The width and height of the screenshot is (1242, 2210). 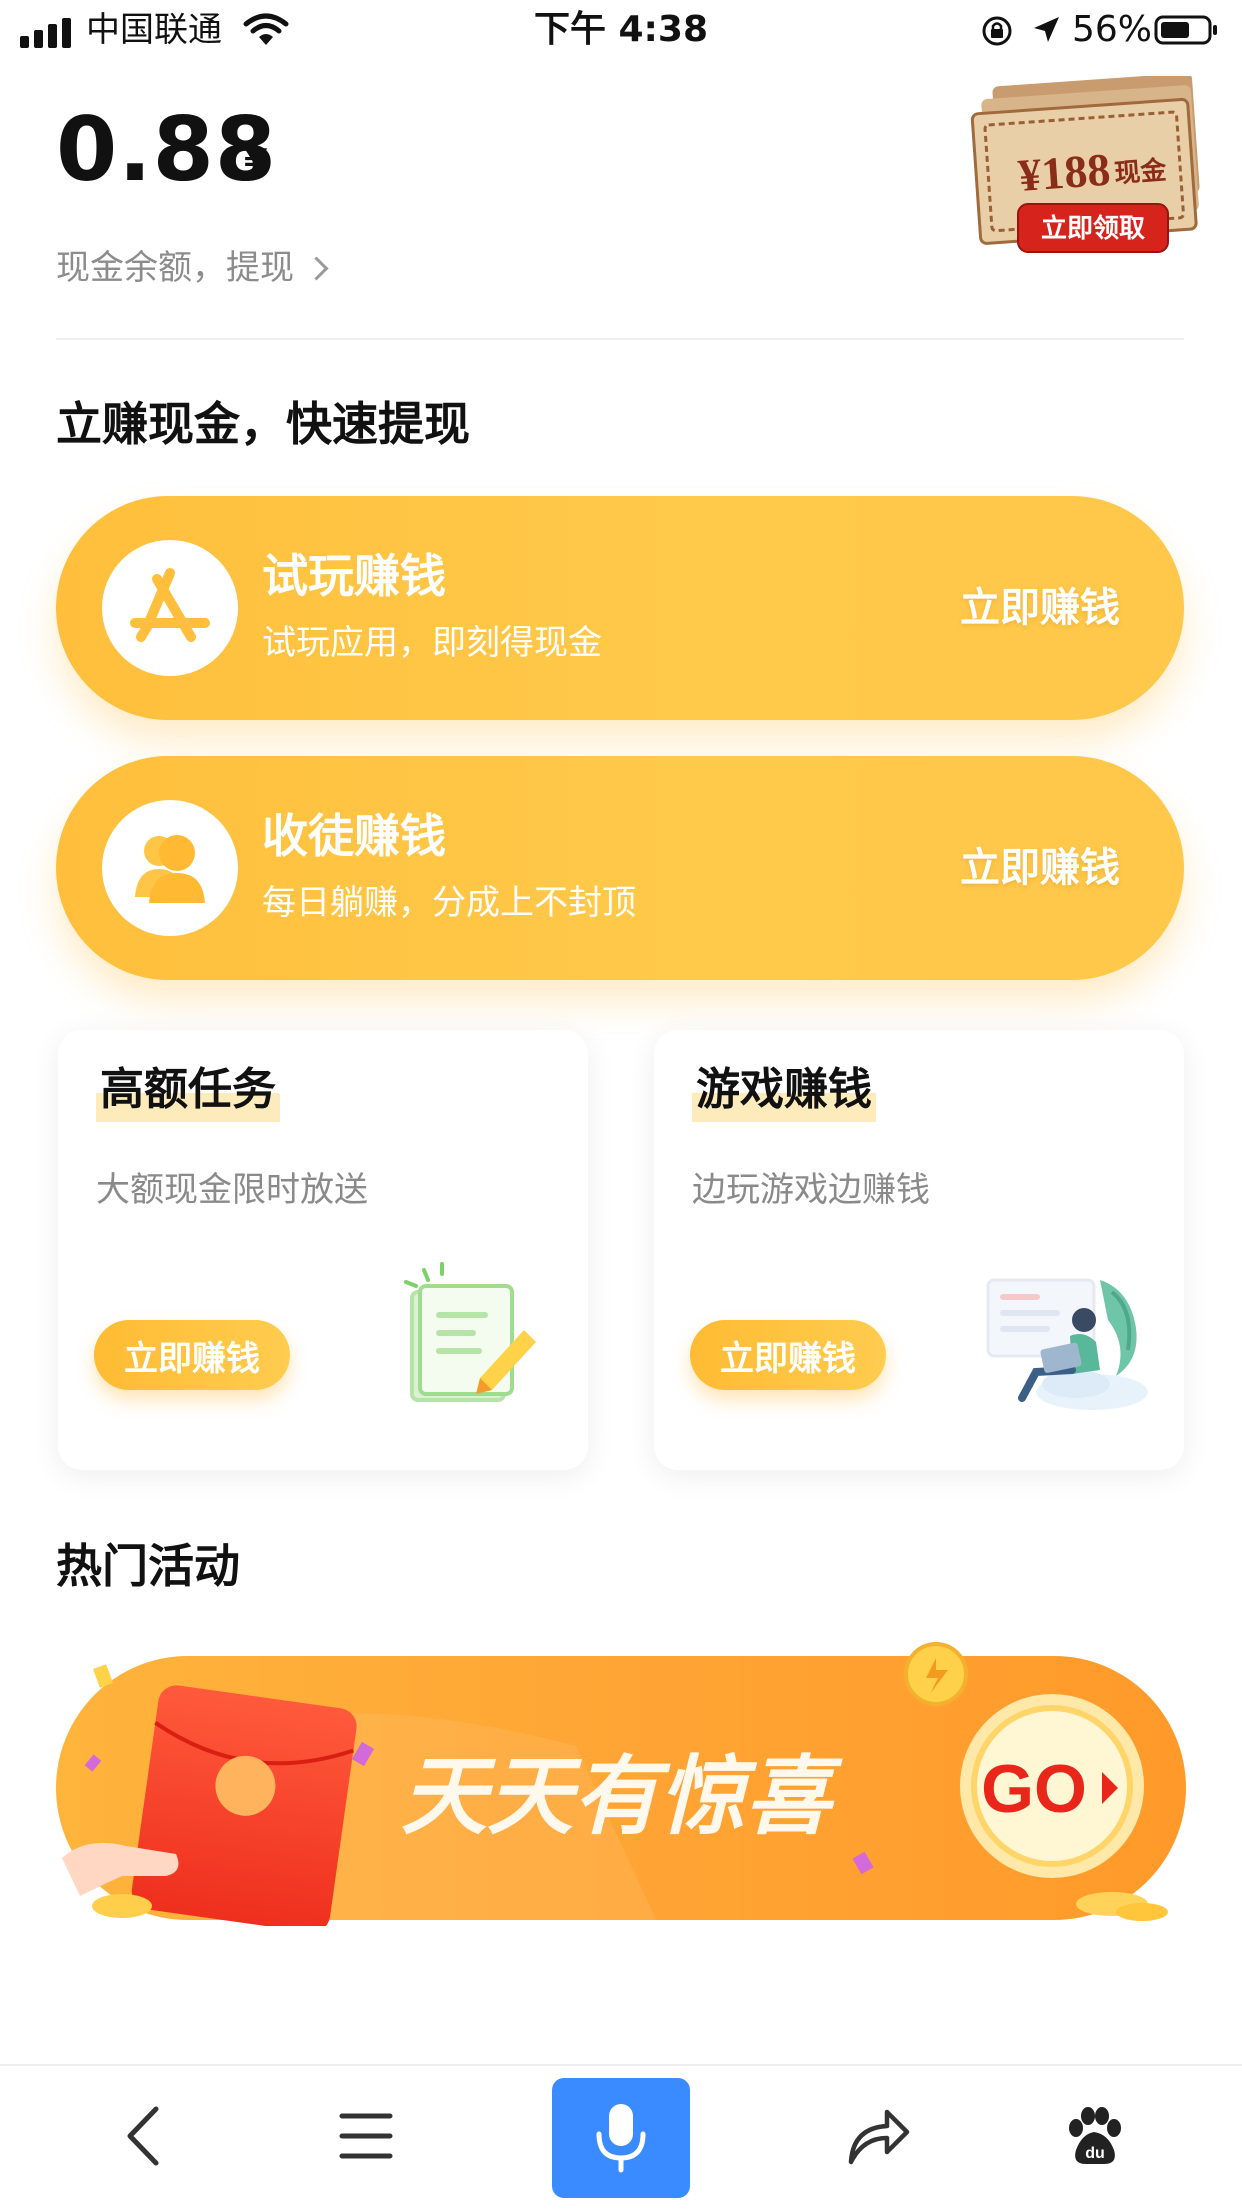 I want to click on withdraw-link-label: 现金余额，提现, so click(x=175, y=268).